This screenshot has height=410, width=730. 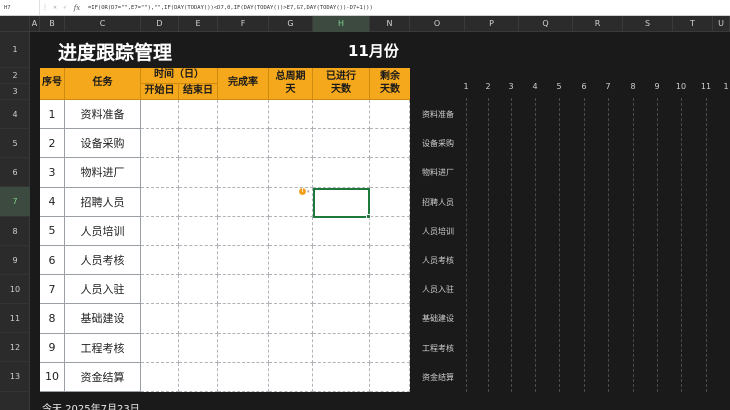 I want to click on column-header-g: G, so click(x=291, y=24).